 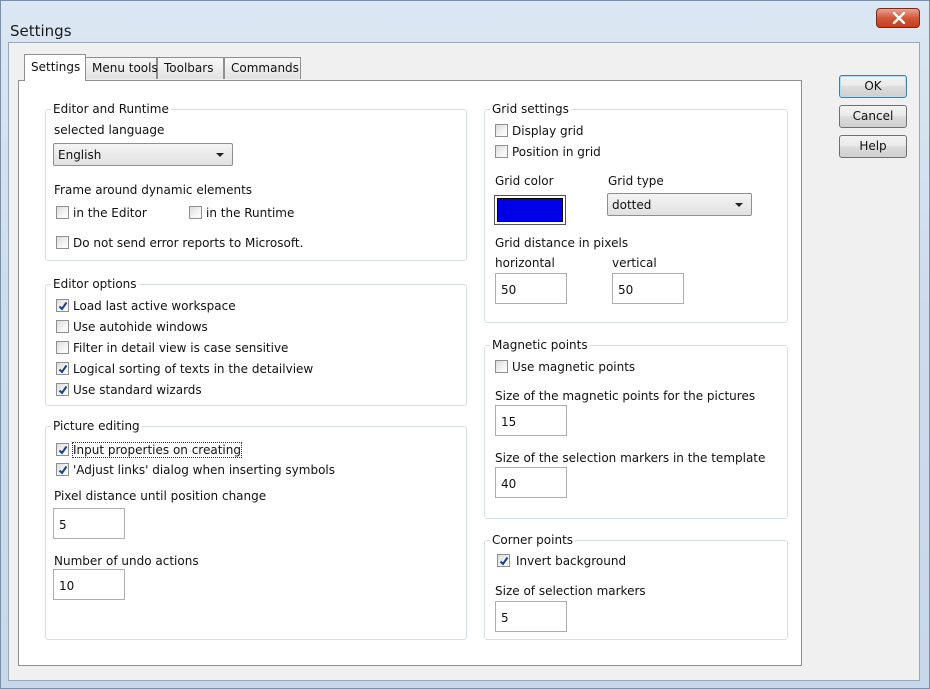 What do you see at coordinates (126, 561) in the screenshot?
I see `undo-actions-label: Number of undo actions` at bounding box center [126, 561].